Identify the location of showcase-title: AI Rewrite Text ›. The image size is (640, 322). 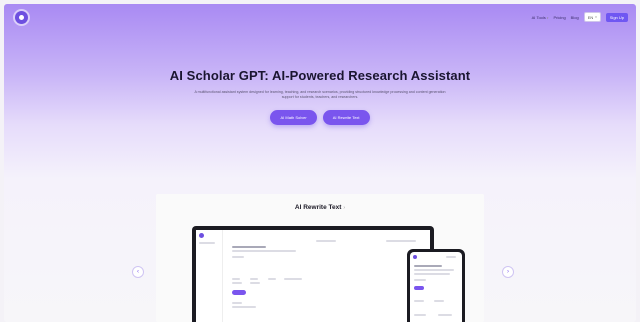
(320, 207).